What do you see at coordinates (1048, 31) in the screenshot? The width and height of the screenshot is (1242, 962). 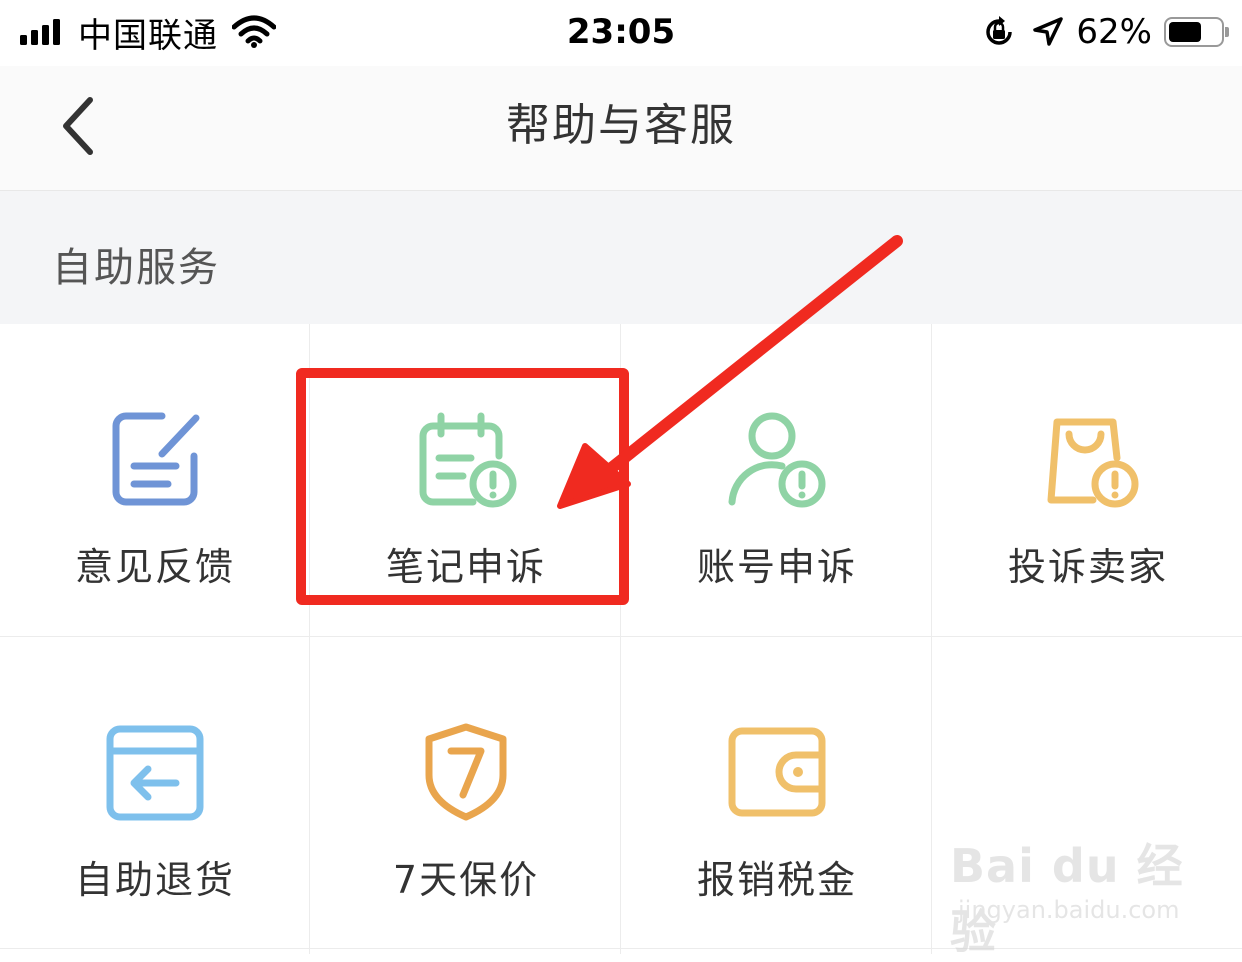 I see `location-icon` at bounding box center [1048, 31].